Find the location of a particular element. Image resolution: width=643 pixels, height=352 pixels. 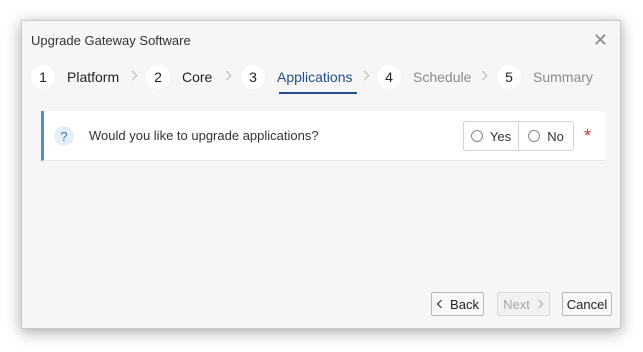

cancel-button: Cancel is located at coordinates (587, 304).